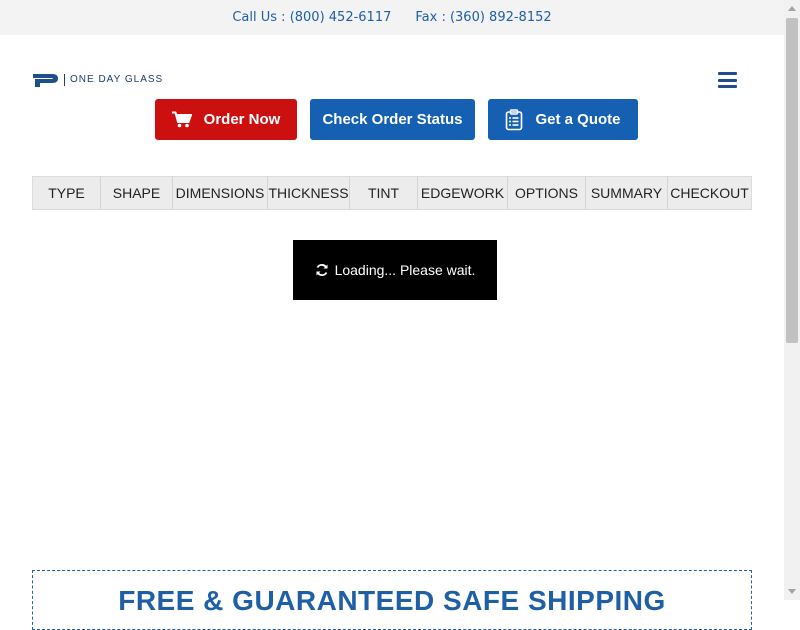 The width and height of the screenshot is (800, 630). Describe the element at coordinates (45, 80) in the screenshot. I see `logo-mark-icon` at that location.